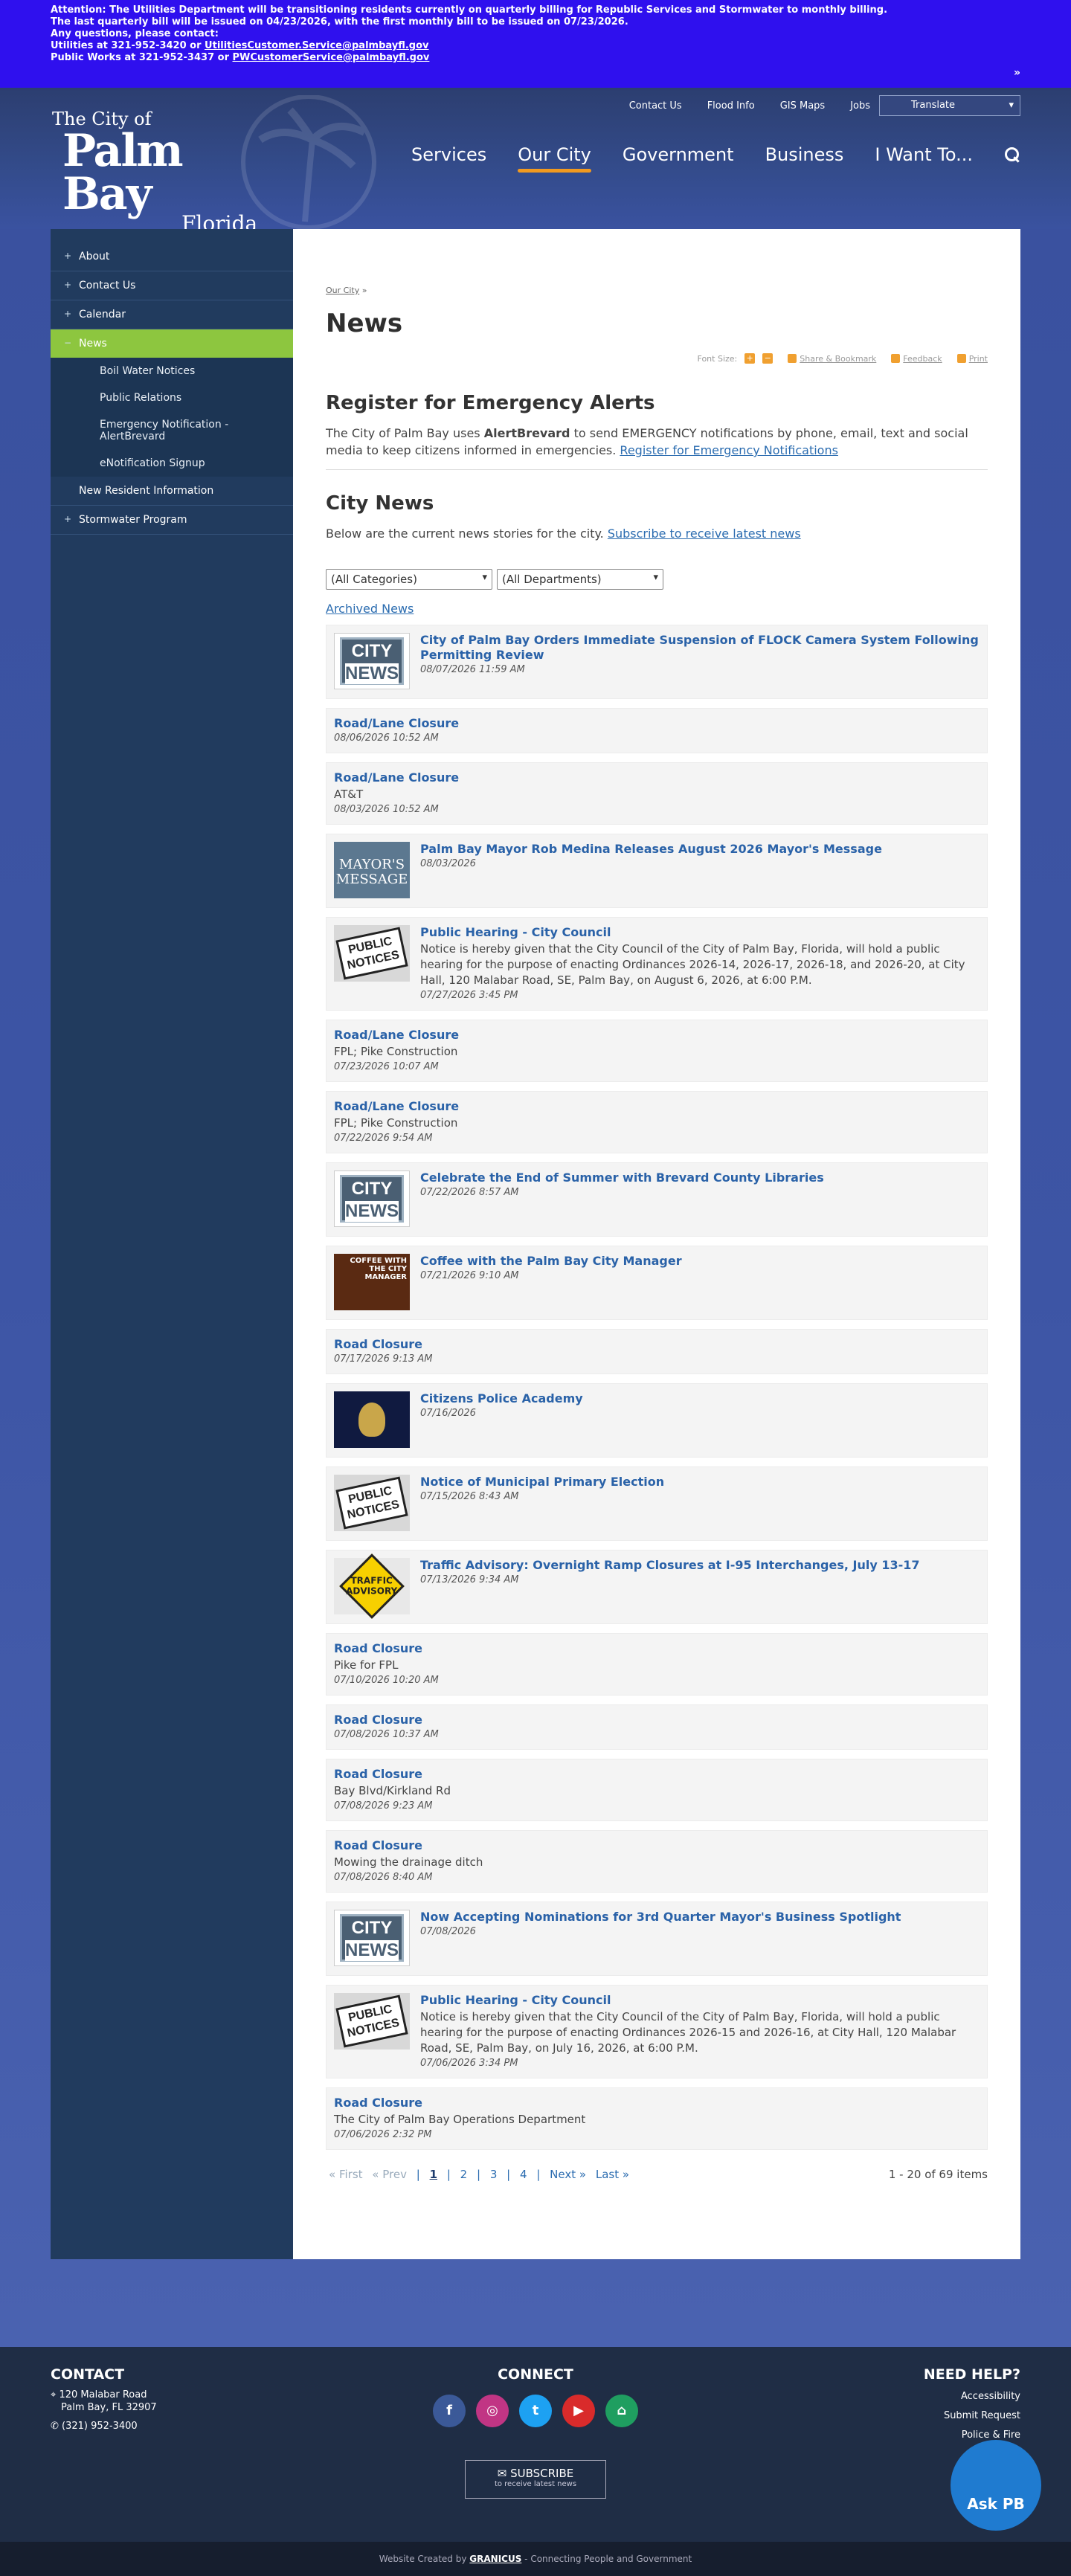  Describe the element at coordinates (972, 2415) in the screenshot. I see `help-link-submit-request: Submit Request` at that location.